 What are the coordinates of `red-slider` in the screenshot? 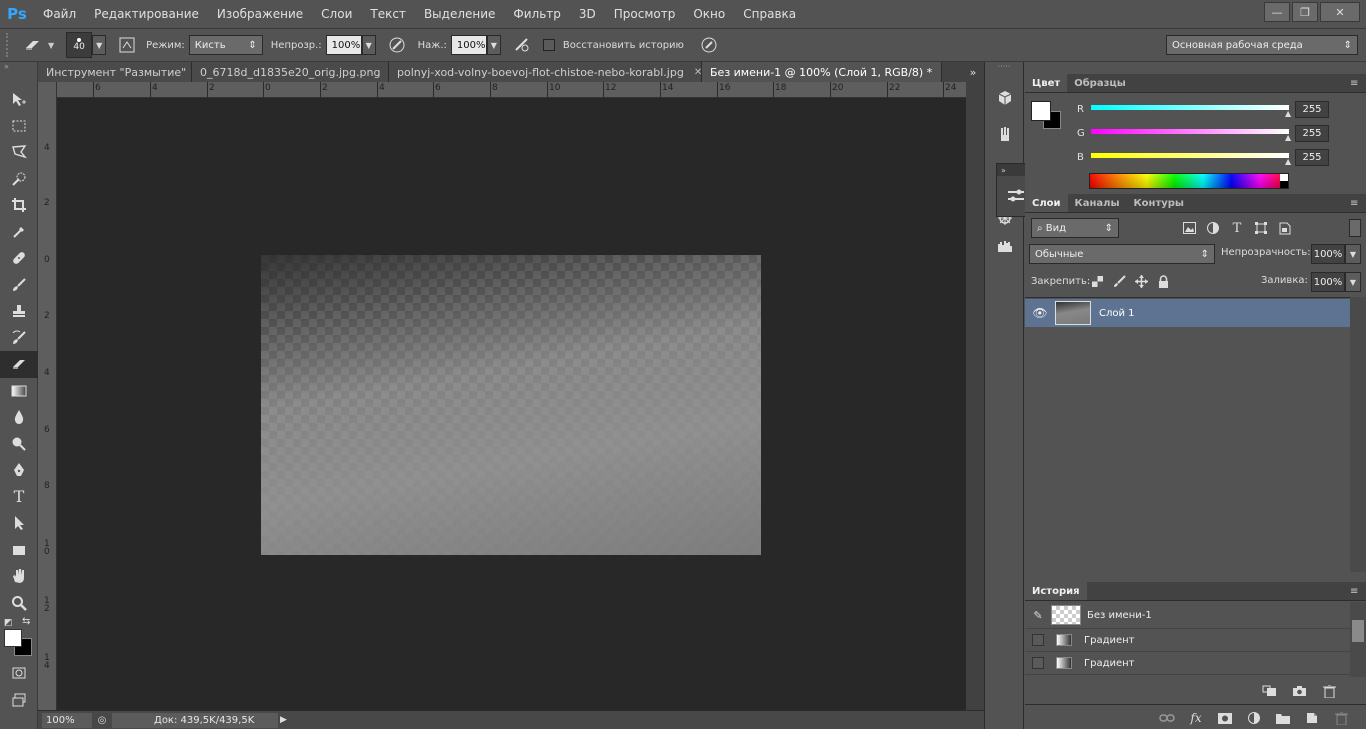 It's located at (1190, 107).